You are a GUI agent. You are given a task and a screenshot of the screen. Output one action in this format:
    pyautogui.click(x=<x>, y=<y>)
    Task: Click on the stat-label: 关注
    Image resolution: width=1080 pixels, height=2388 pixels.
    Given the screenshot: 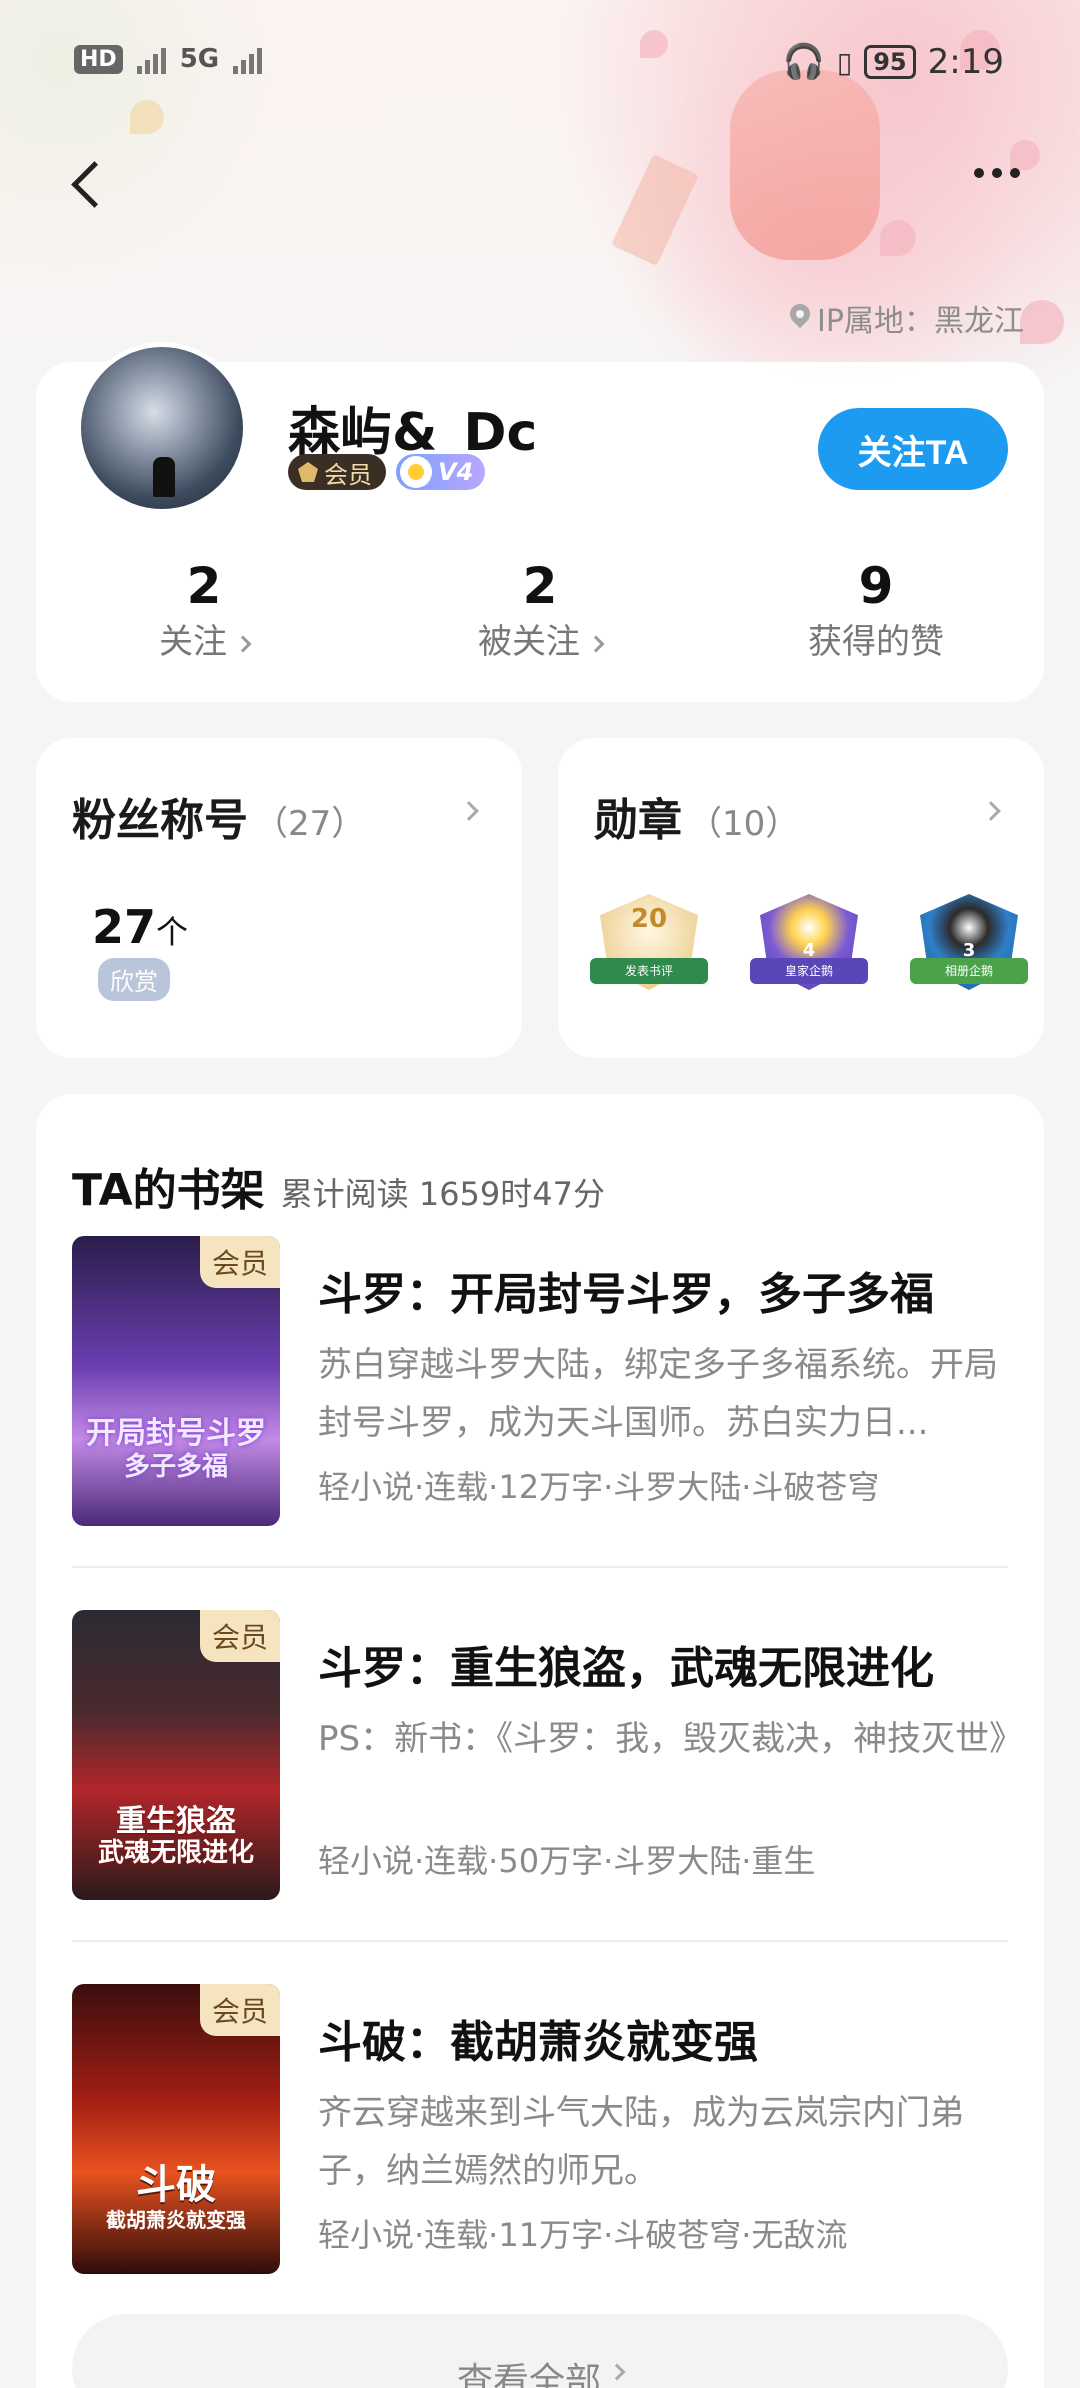 What is the action you would take?
    pyautogui.click(x=193, y=642)
    